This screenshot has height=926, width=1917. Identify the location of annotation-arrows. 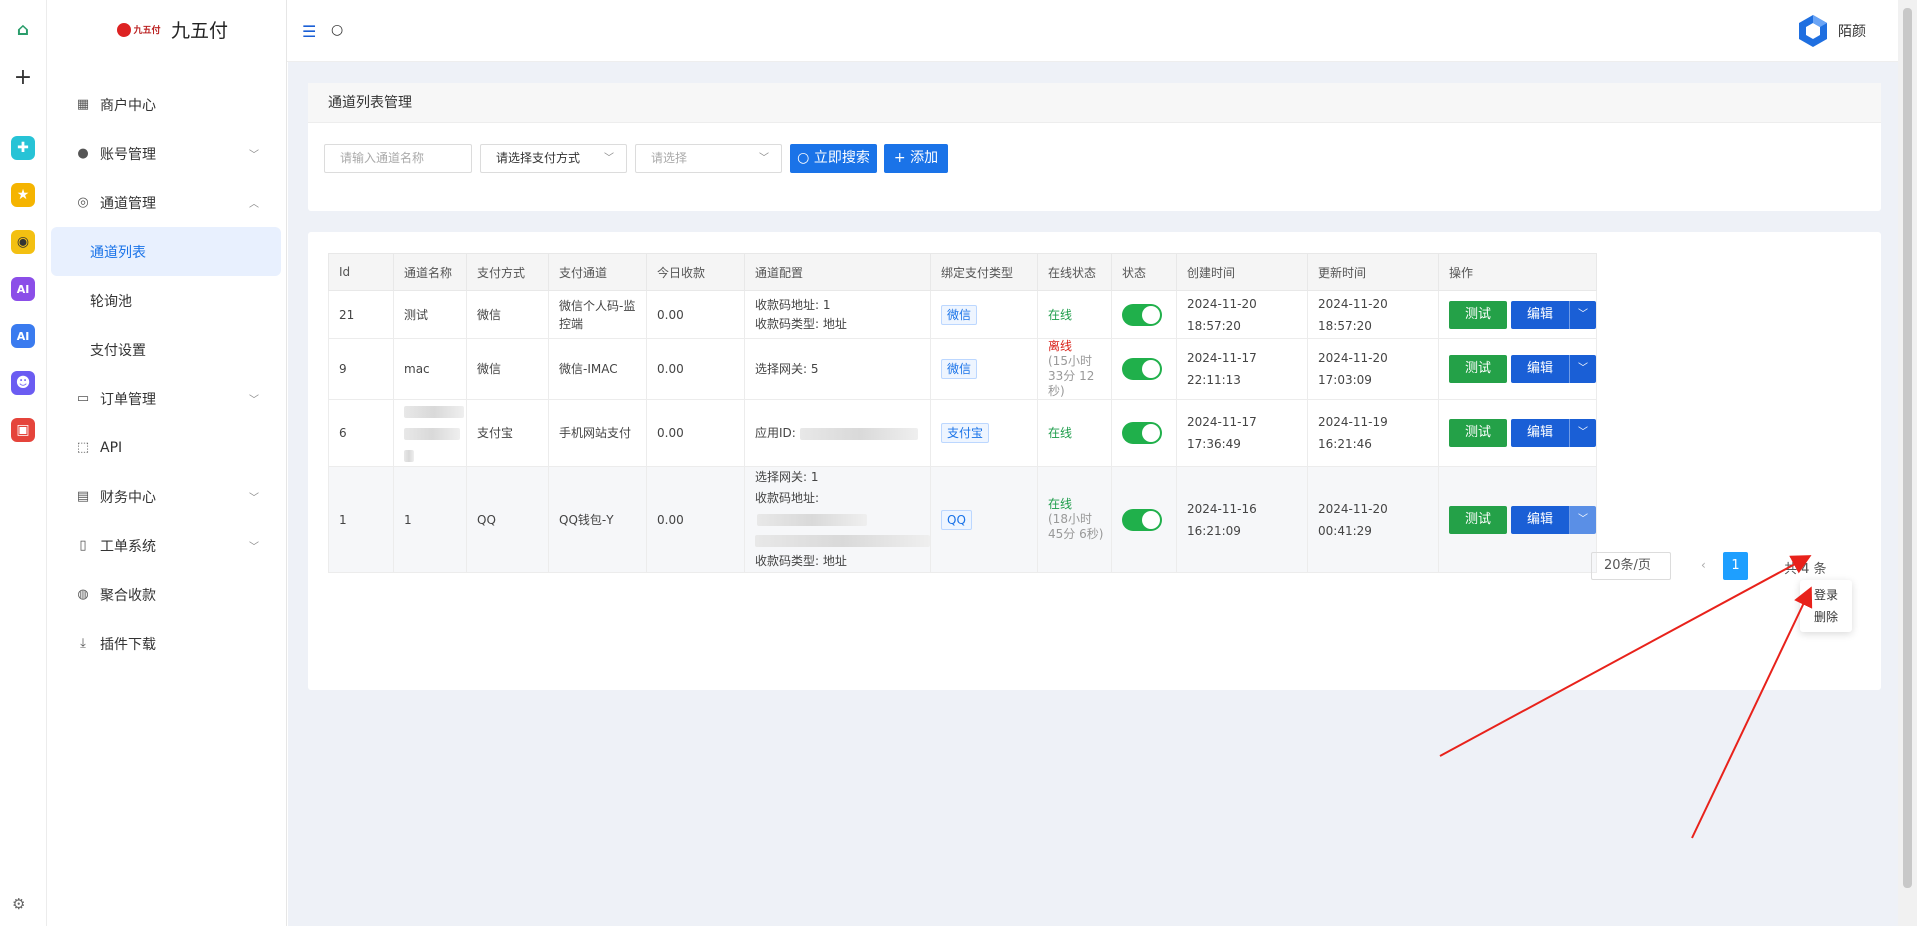
(1626, 697).